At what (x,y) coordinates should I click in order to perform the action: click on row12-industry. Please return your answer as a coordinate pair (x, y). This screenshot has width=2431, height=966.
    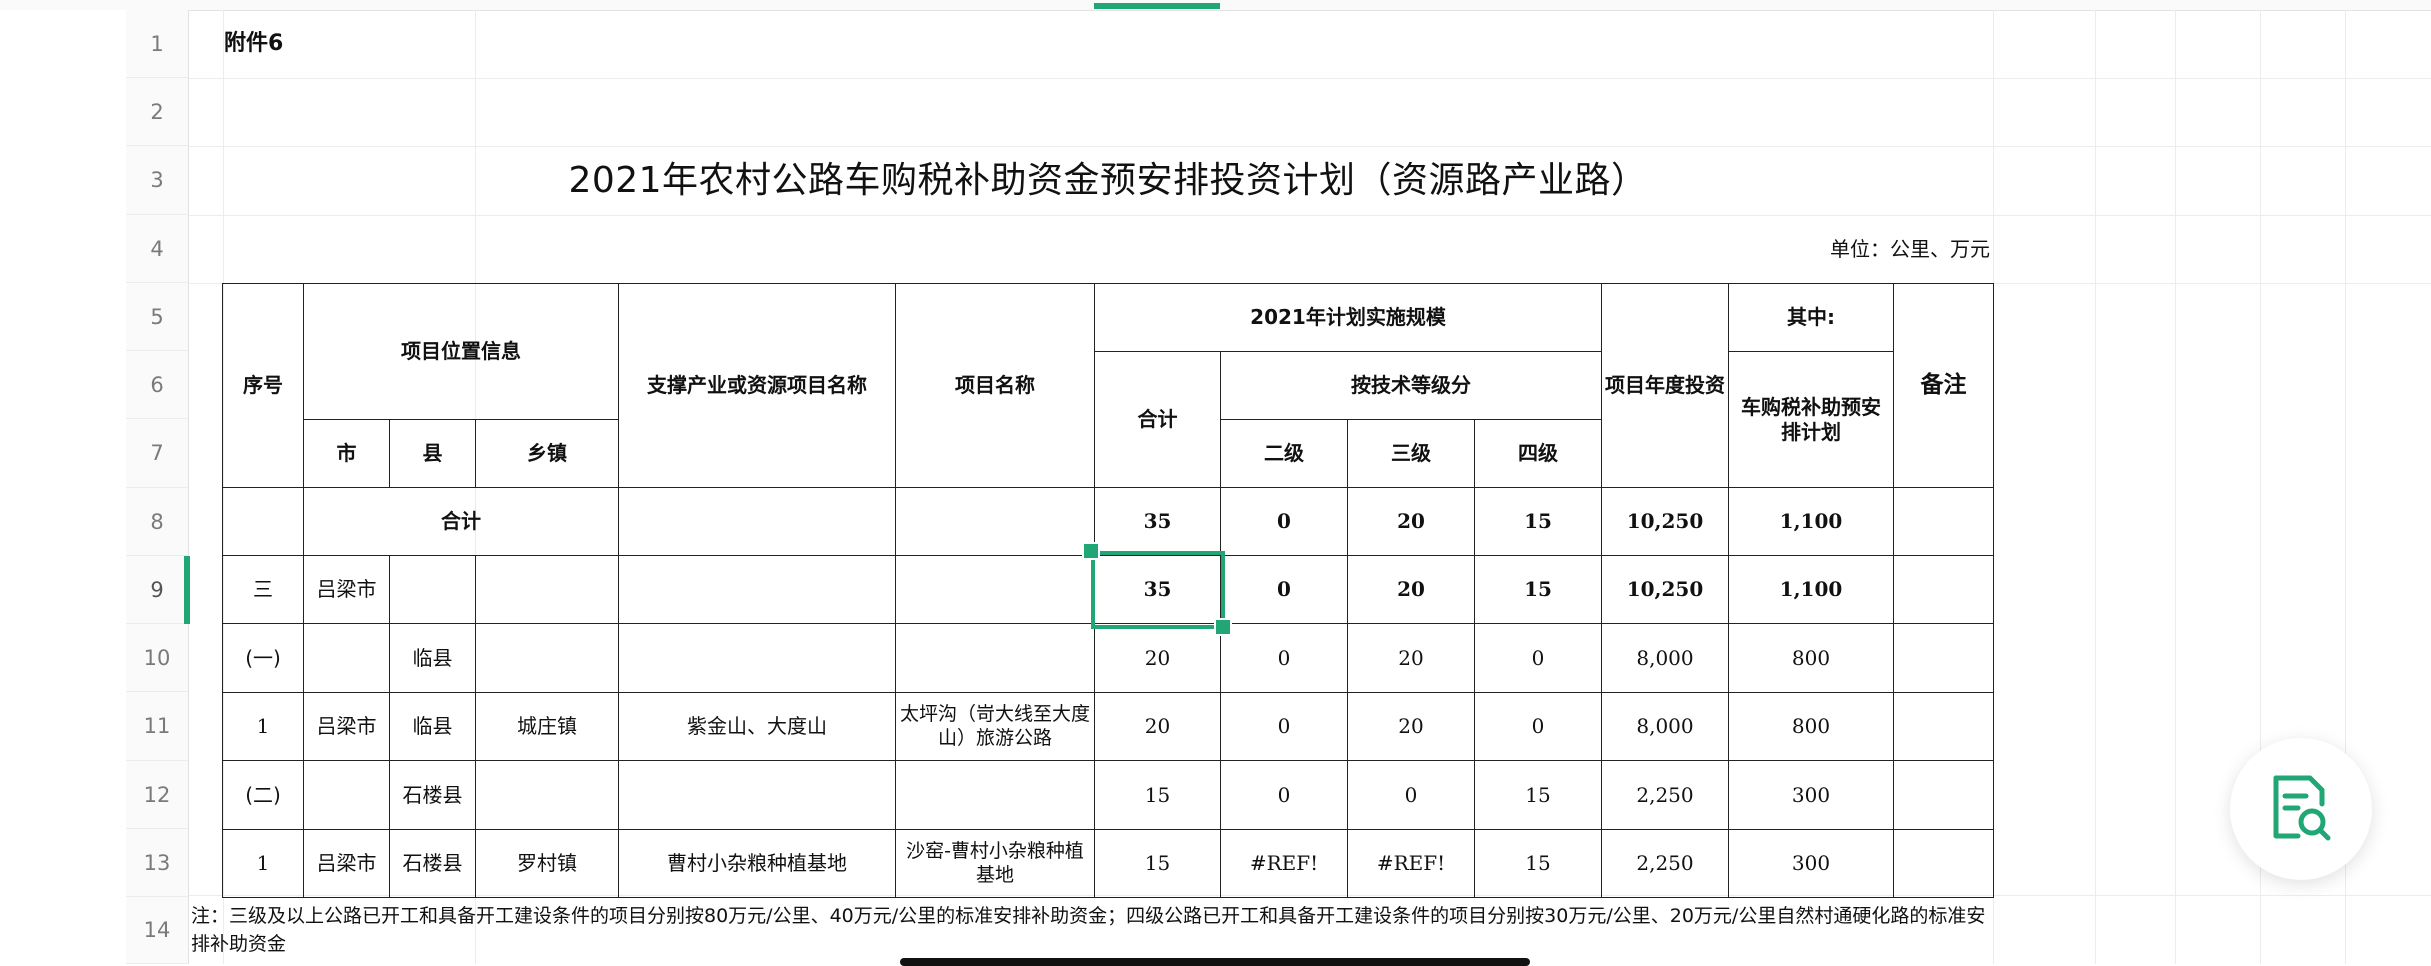
    Looking at the image, I should click on (757, 795).